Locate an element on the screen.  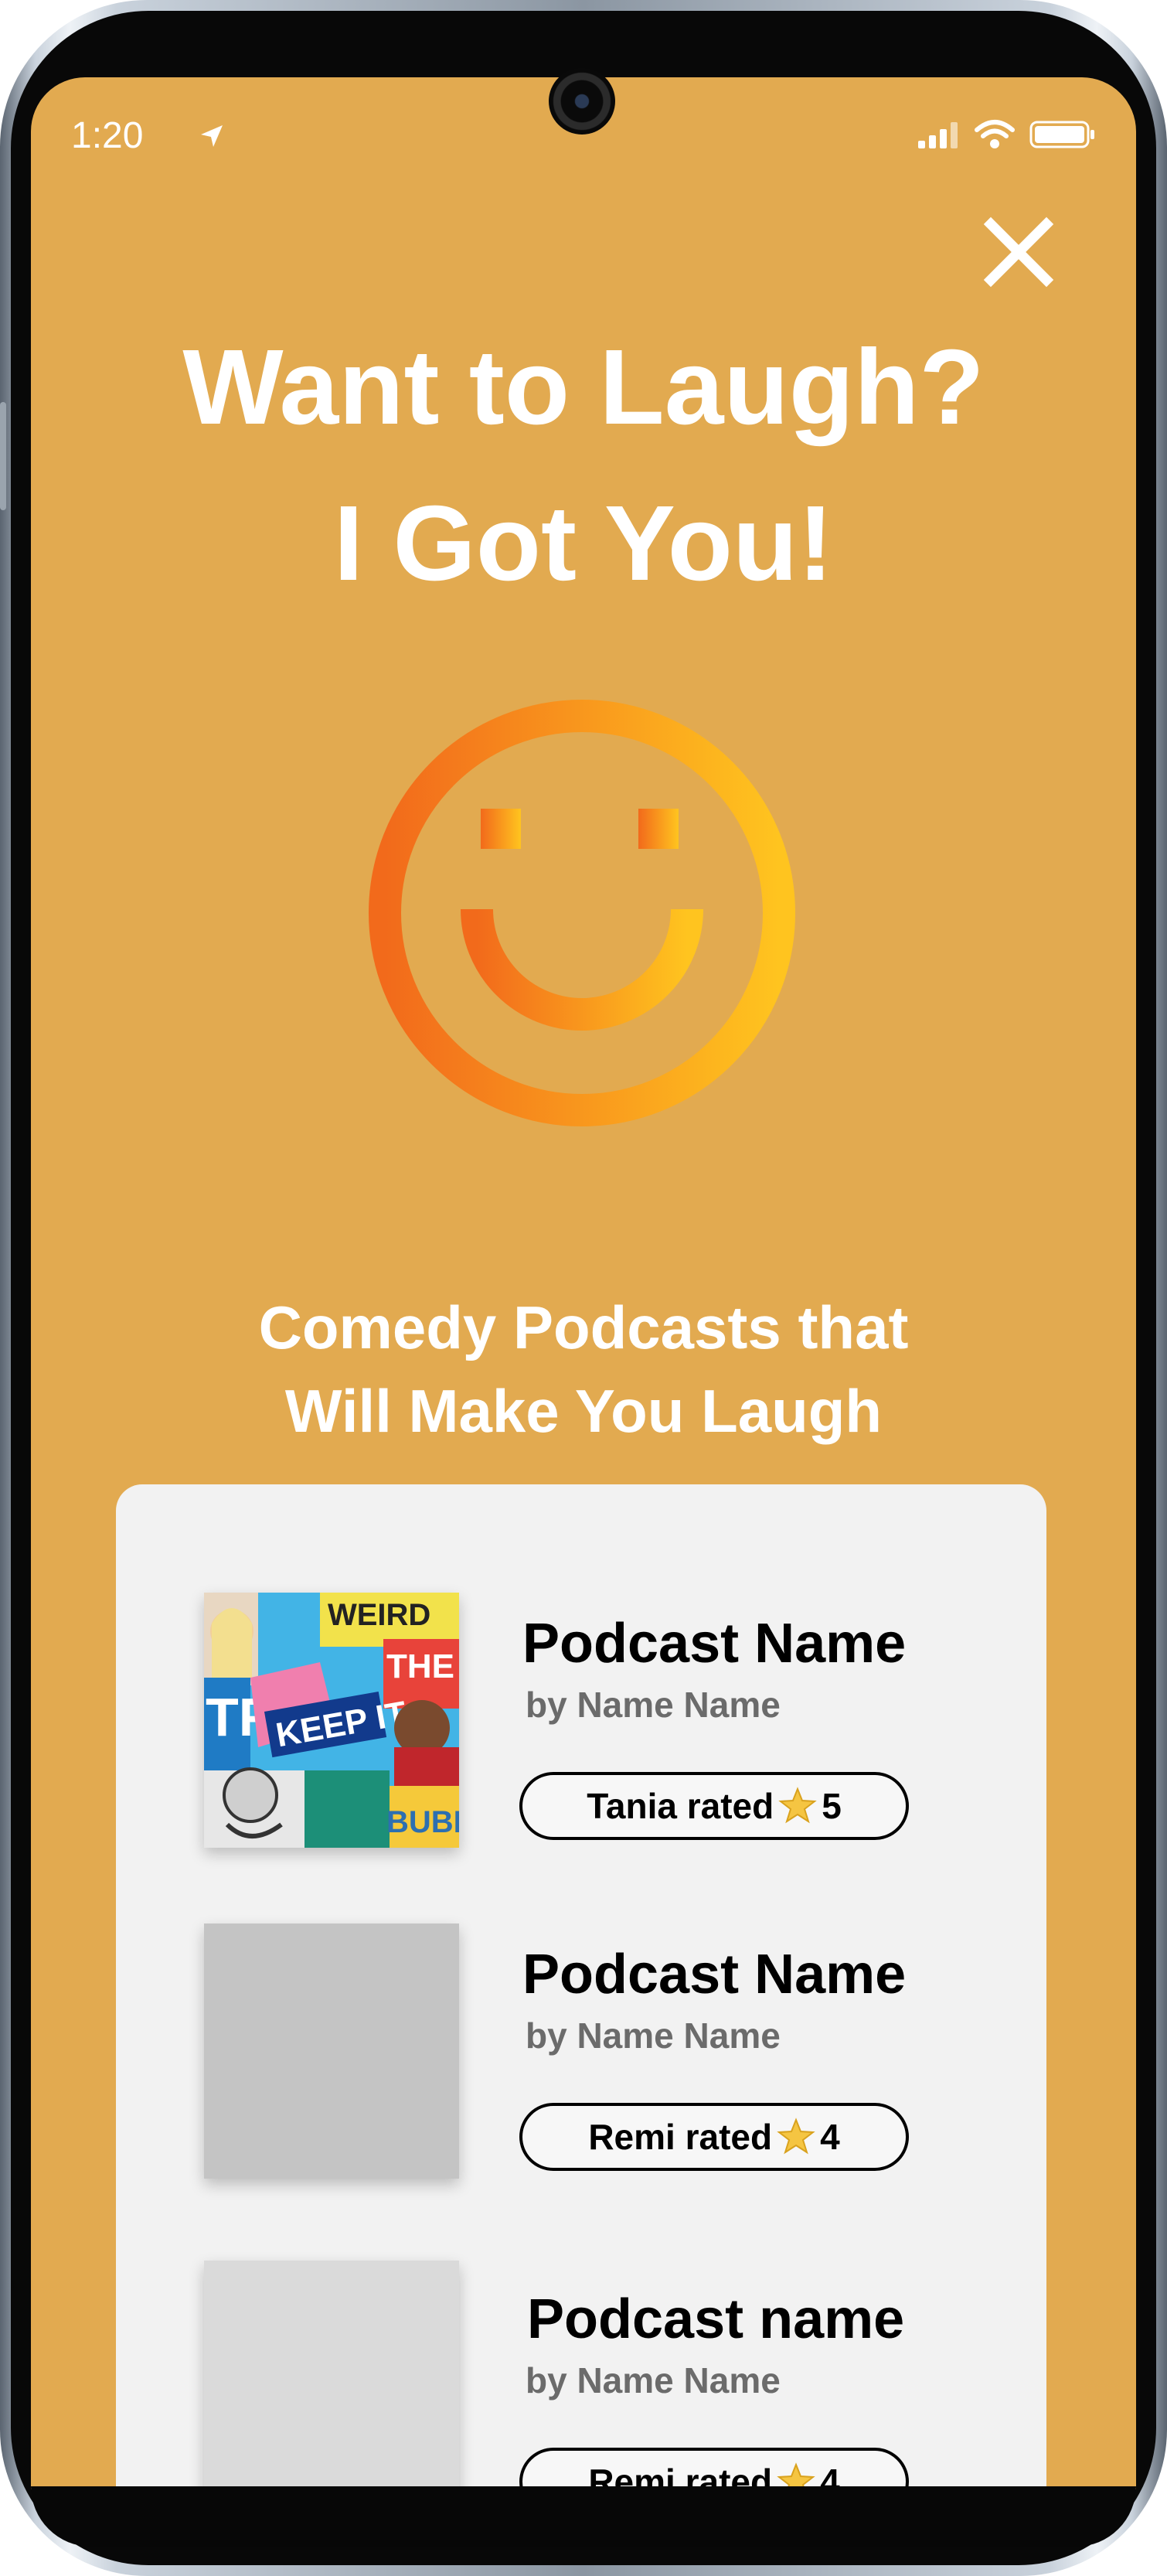
status-time: 1:20 is located at coordinates (107, 135).